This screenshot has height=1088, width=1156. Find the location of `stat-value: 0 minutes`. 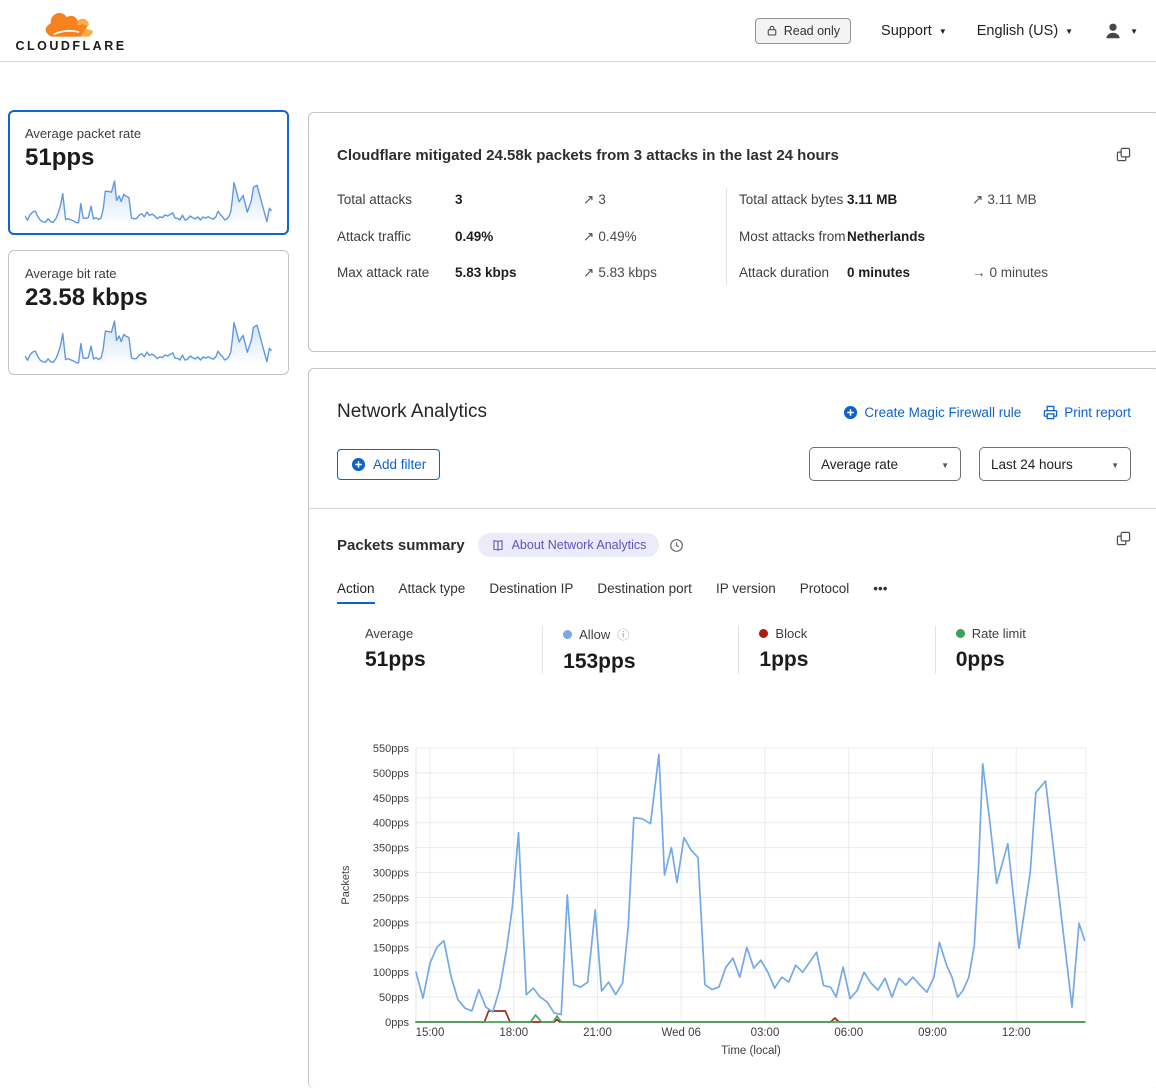

stat-value: 0 minutes is located at coordinates (879, 273).